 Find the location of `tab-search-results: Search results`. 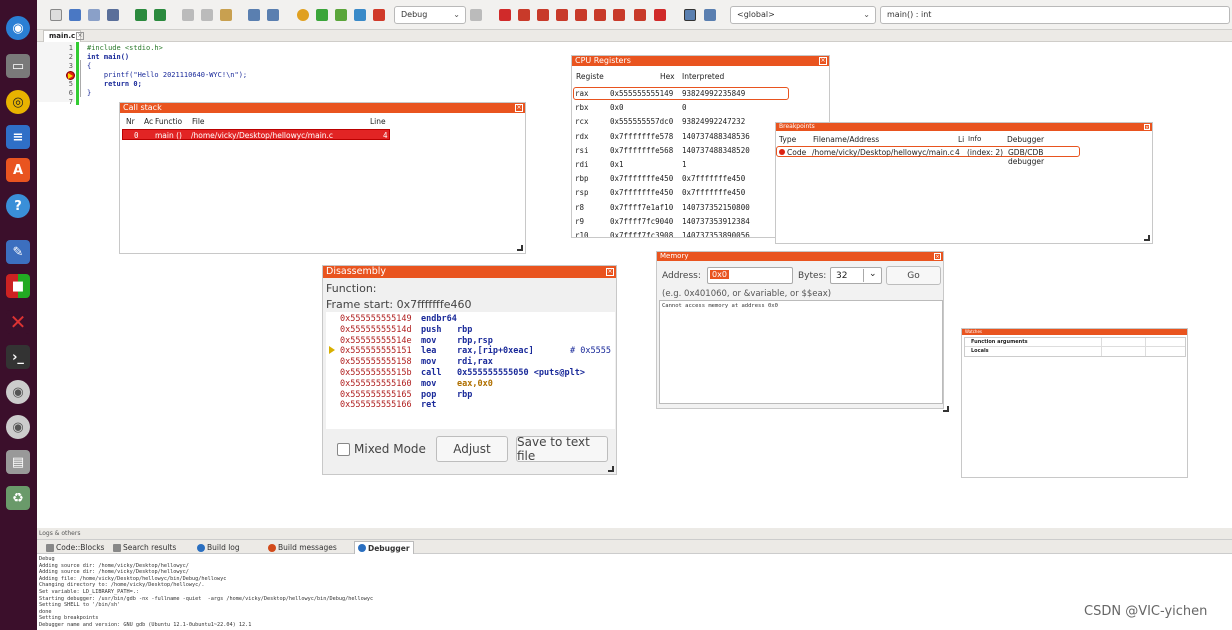

tab-search-results: Search results is located at coordinates (144, 547).